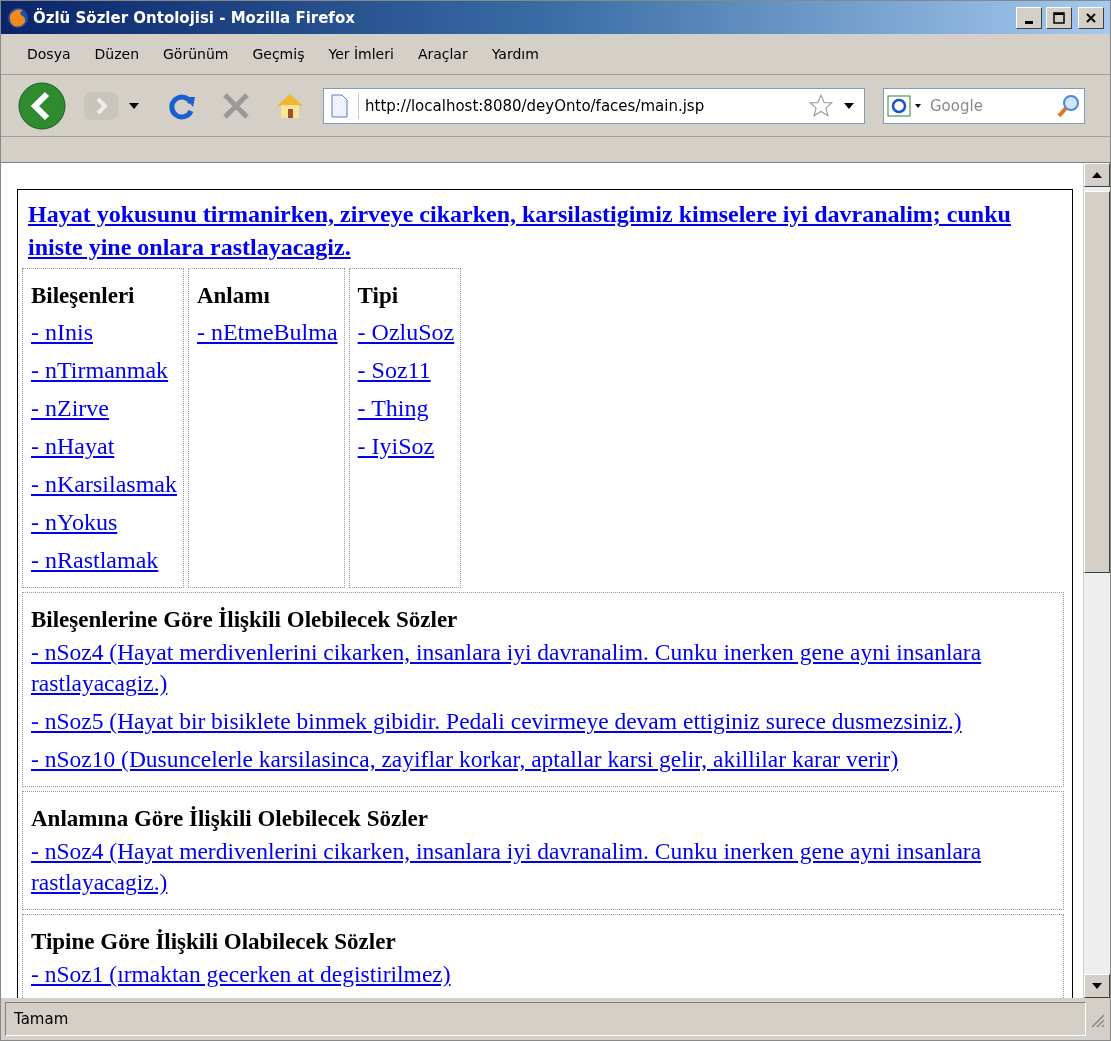  I want to click on menu-item: Yardım, so click(515, 54).